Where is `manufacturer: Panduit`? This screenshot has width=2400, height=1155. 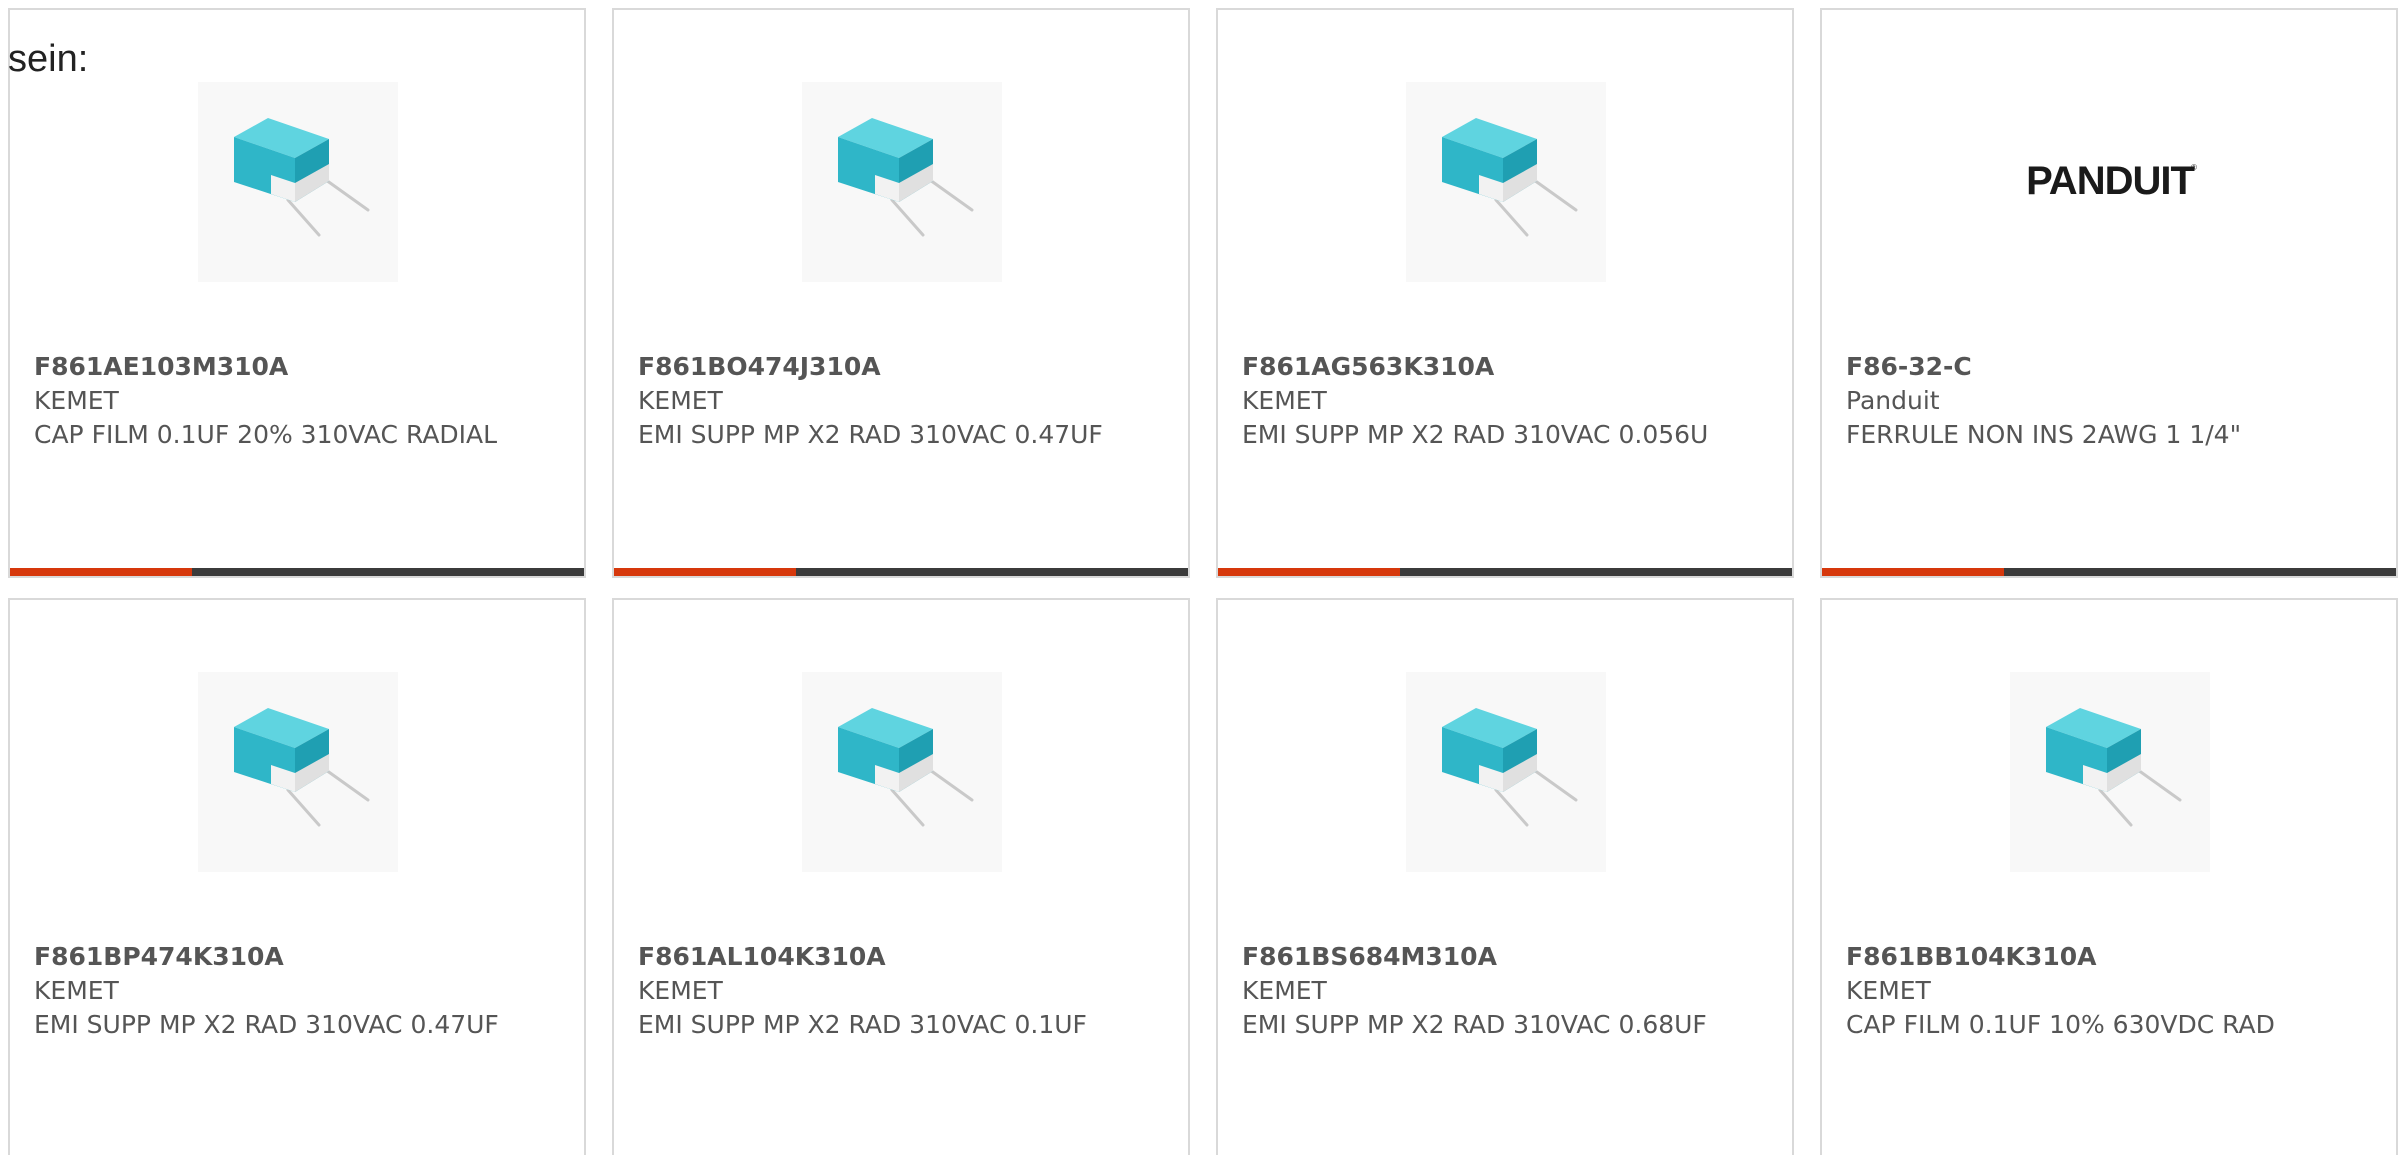
manufacturer: Panduit is located at coordinates (1893, 400).